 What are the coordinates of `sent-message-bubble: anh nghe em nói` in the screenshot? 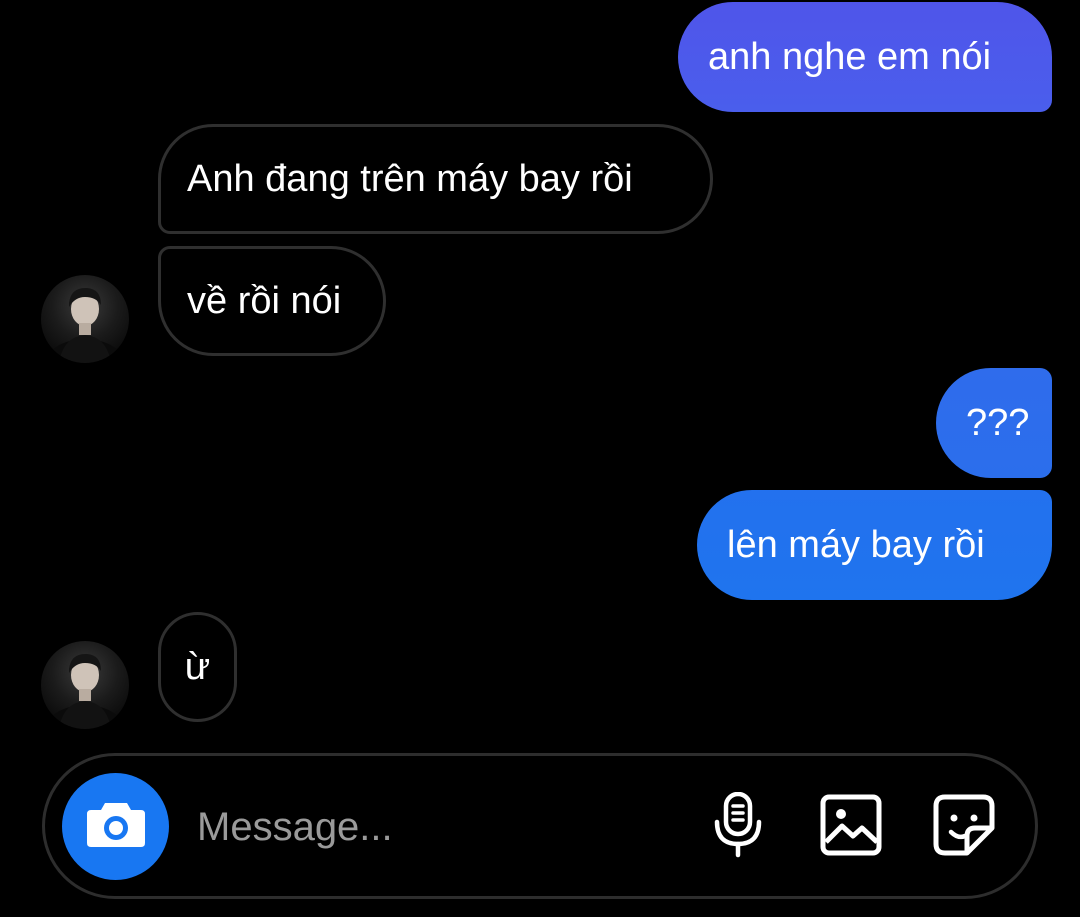 It's located at (865, 57).